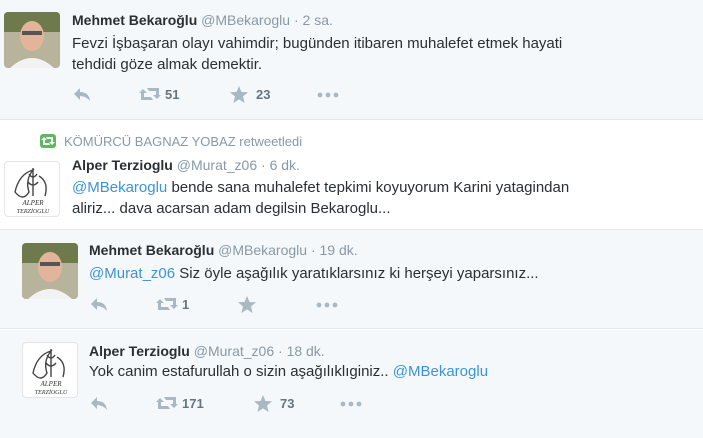 This screenshot has width=703, height=438. I want to click on retweet-context-text: KÖMÜRCÜ BAGNAZ YOBAZ retweetledi, so click(183, 141).